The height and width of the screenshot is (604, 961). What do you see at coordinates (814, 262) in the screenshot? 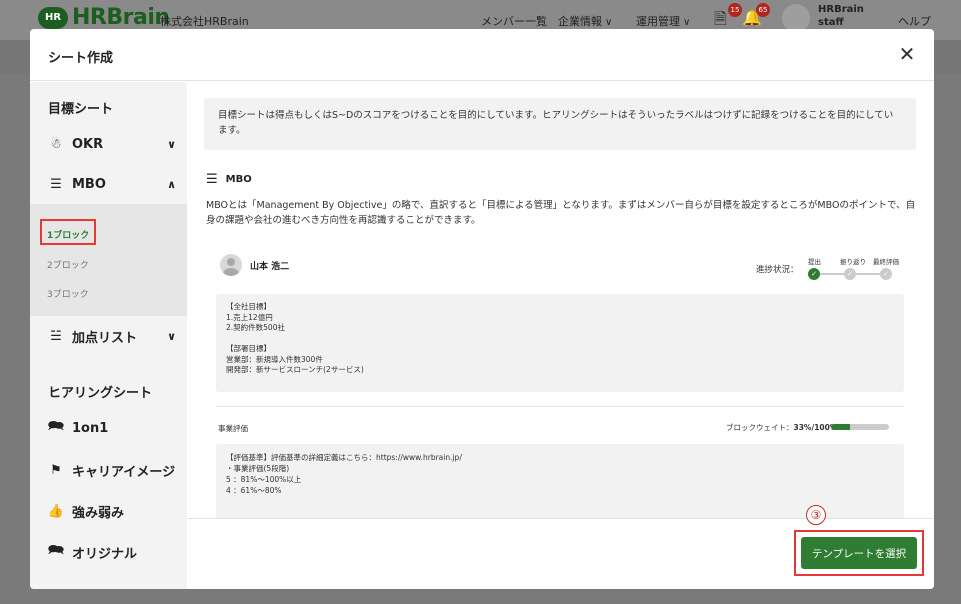
I see `step-label: 提出` at bounding box center [814, 262].